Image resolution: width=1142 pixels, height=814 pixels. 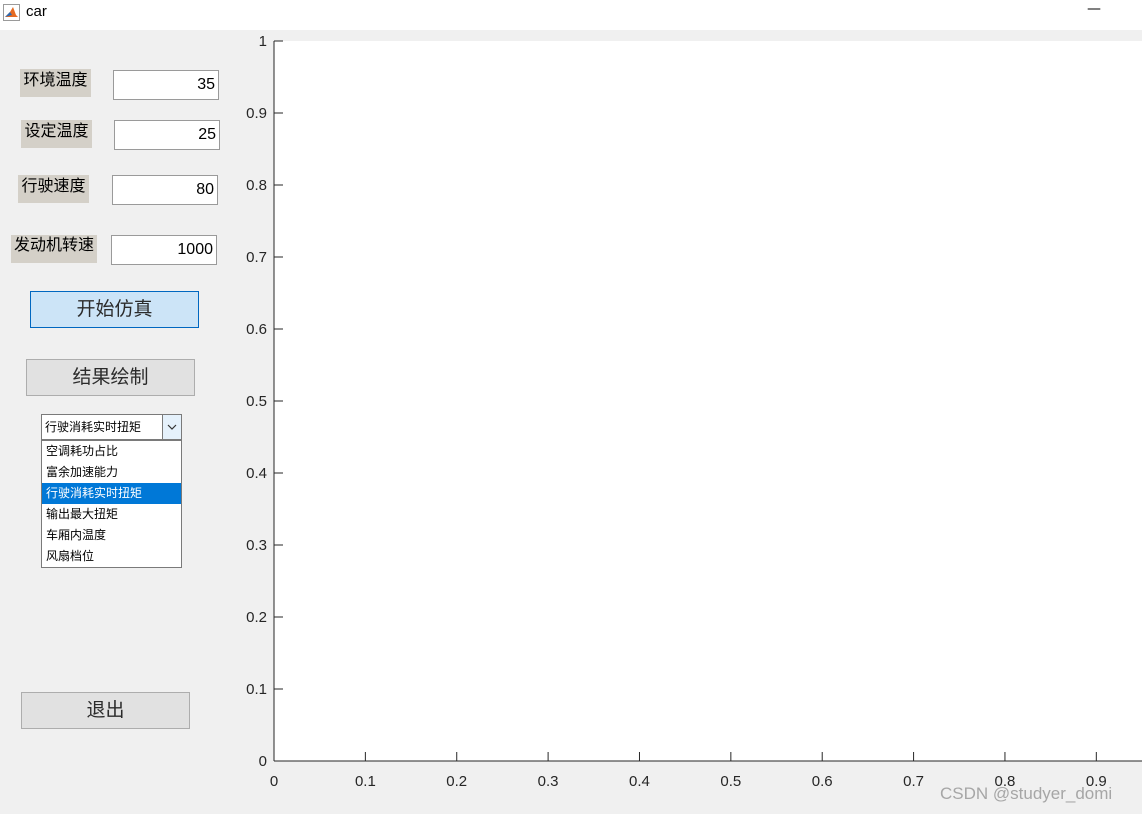 I want to click on y-tick-label: 0.3, so click(x=256, y=545).